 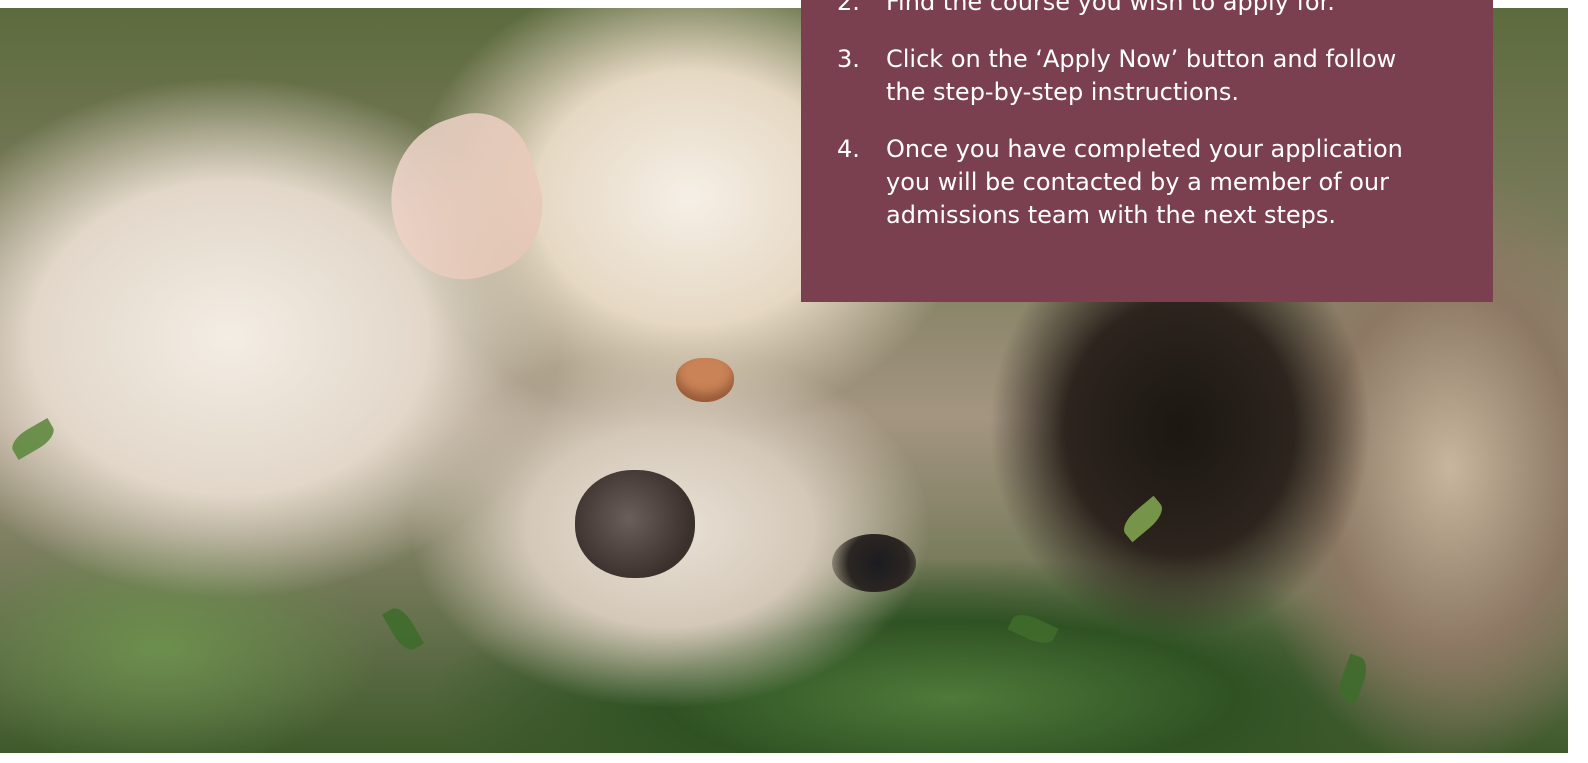 What do you see at coordinates (874, 563) in the screenshot?
I see `dog-eye` at bounding box center [874, 563].